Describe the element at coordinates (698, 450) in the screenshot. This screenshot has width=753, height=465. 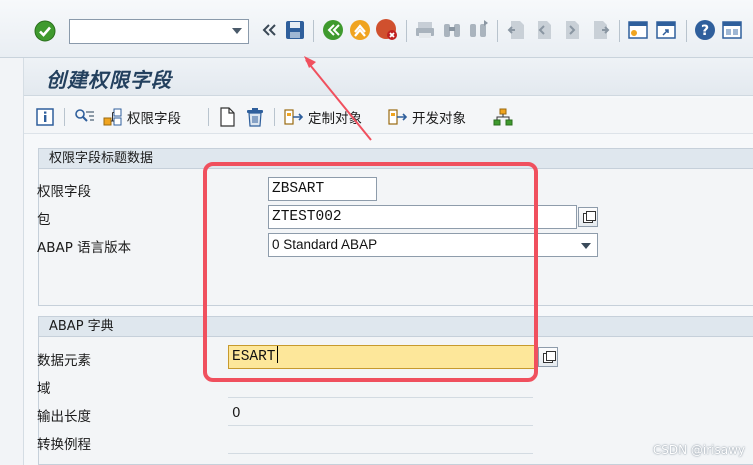
I see `watermark: CSDN @irisawy` at that location.